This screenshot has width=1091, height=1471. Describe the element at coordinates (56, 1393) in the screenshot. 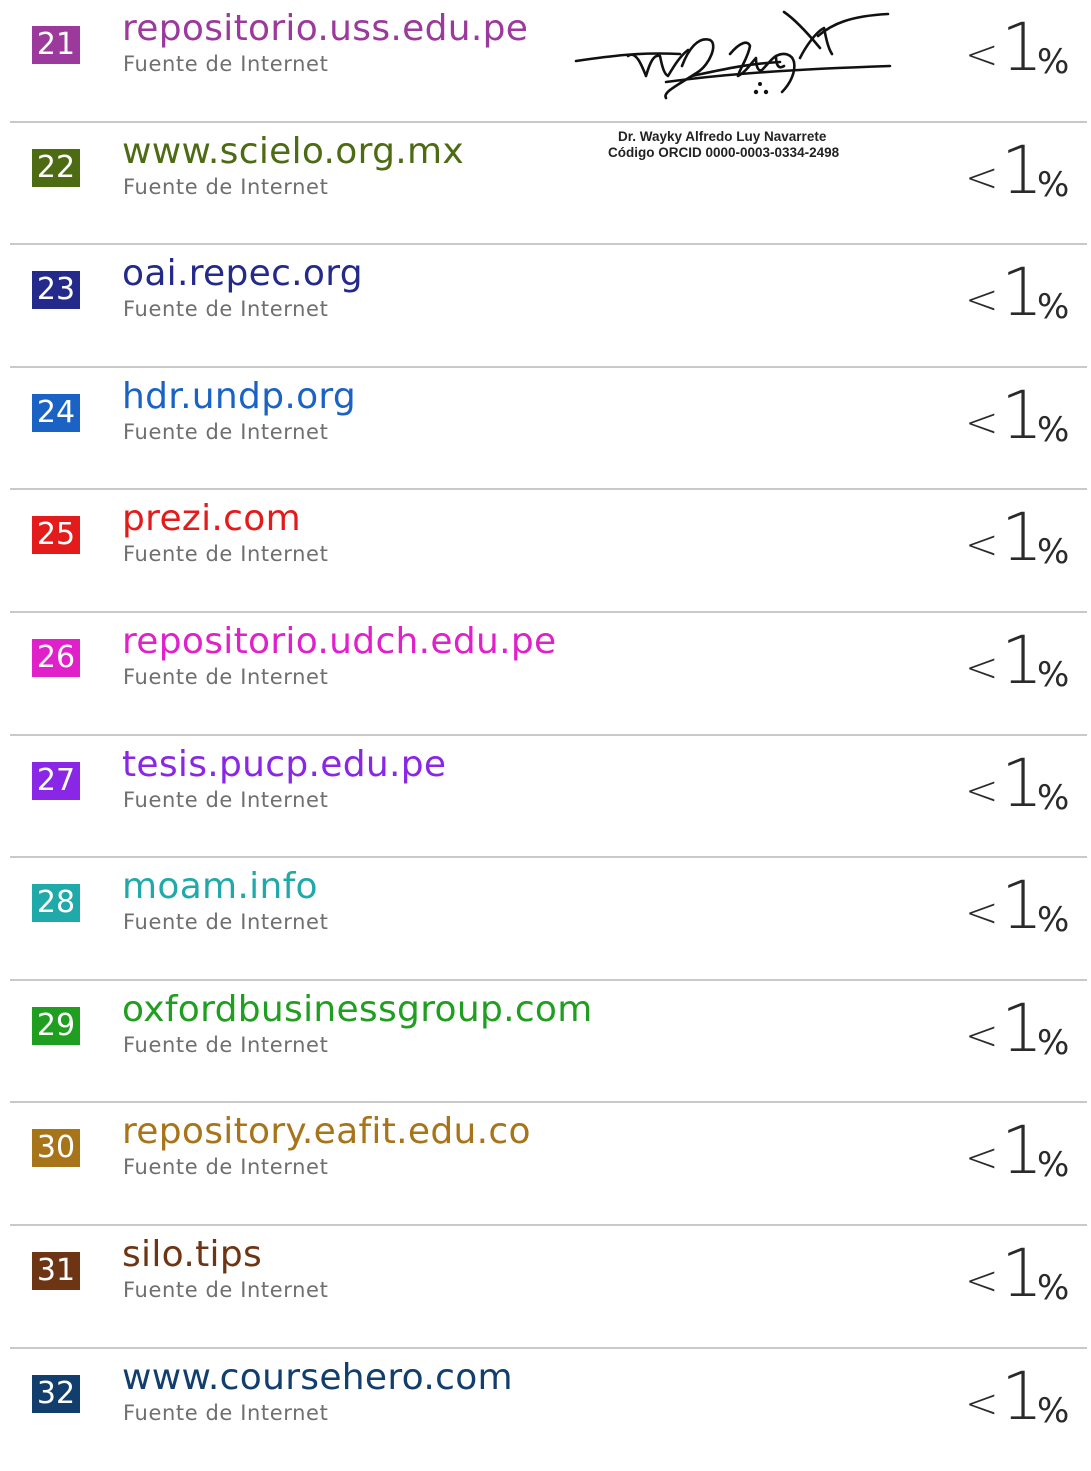

I see `source-number-badge: 32` at that location.